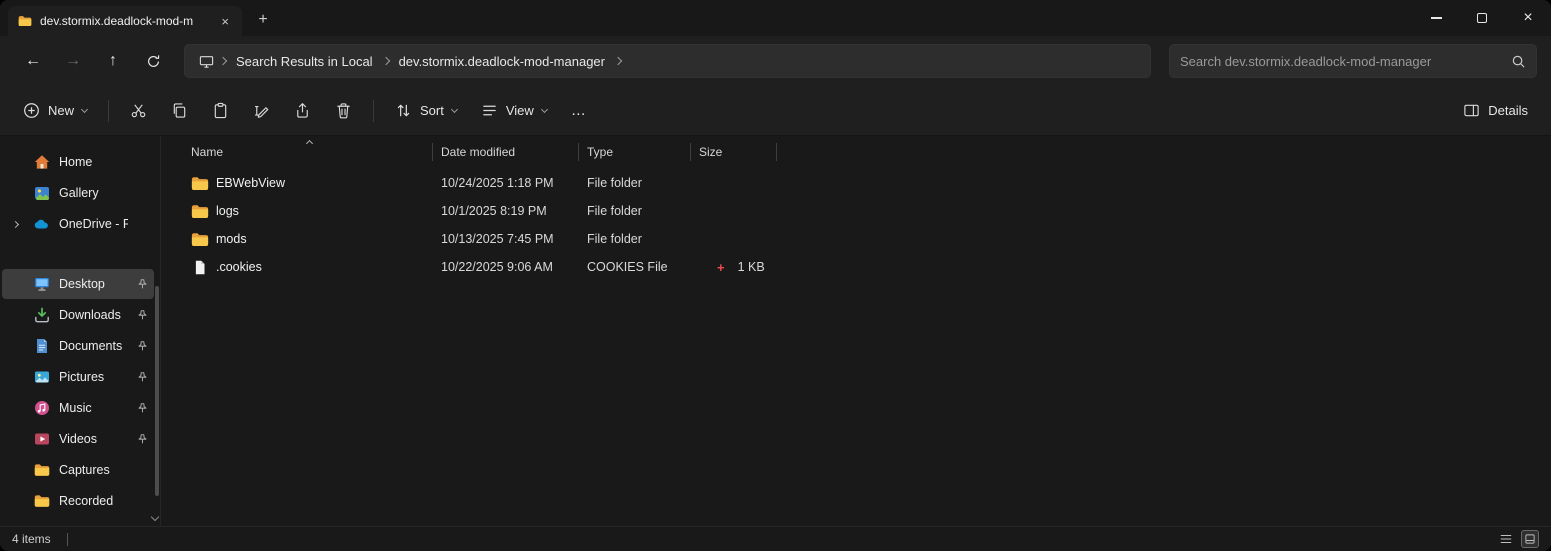 This screenshot has width=1551, height=551. Describe the element at coordinates (302, 111) in the screenshot. I see `share-button` at that location.